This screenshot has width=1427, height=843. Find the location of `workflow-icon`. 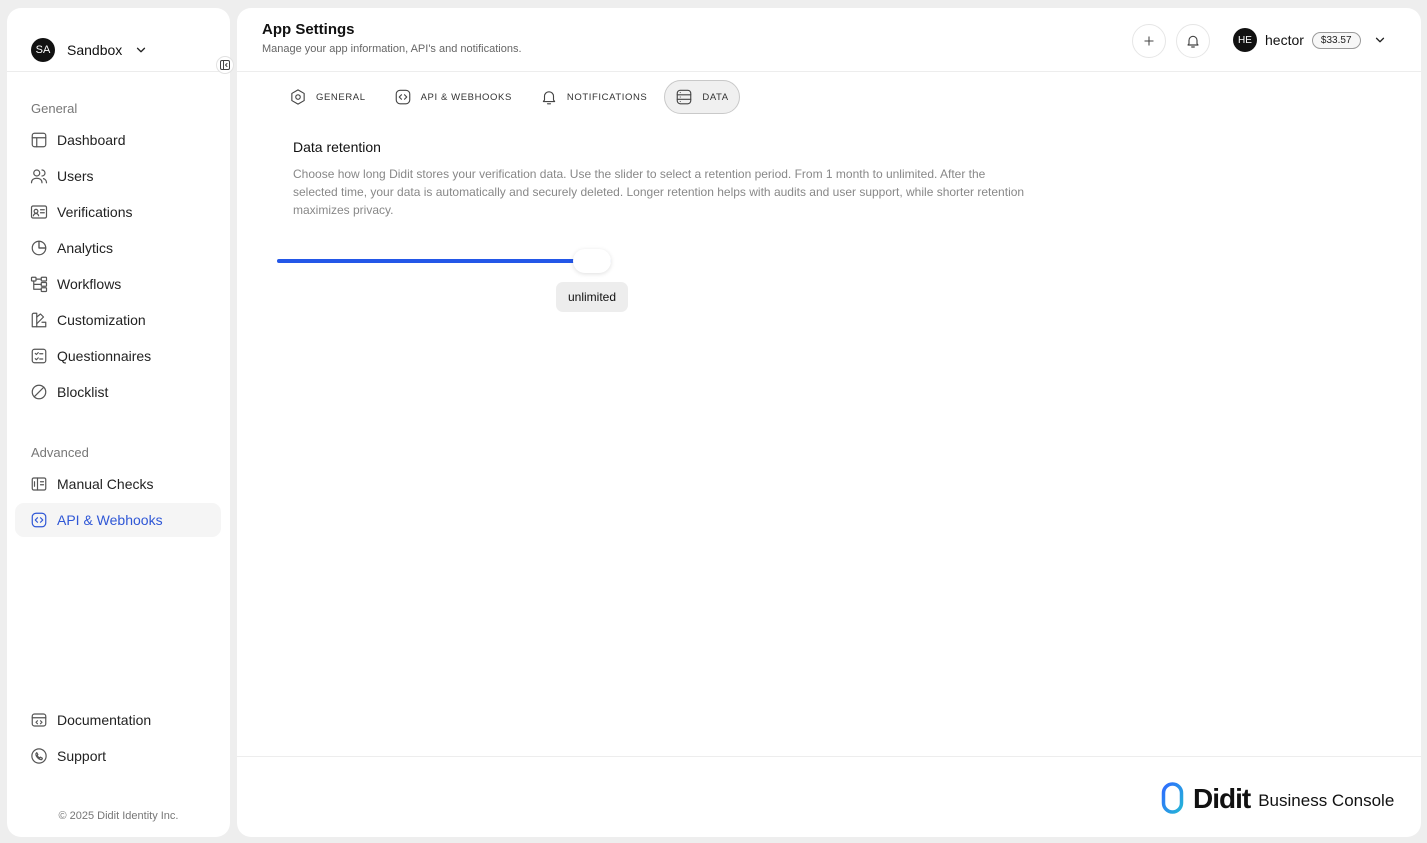

workflow-icon is located at coordinates (39, 284).